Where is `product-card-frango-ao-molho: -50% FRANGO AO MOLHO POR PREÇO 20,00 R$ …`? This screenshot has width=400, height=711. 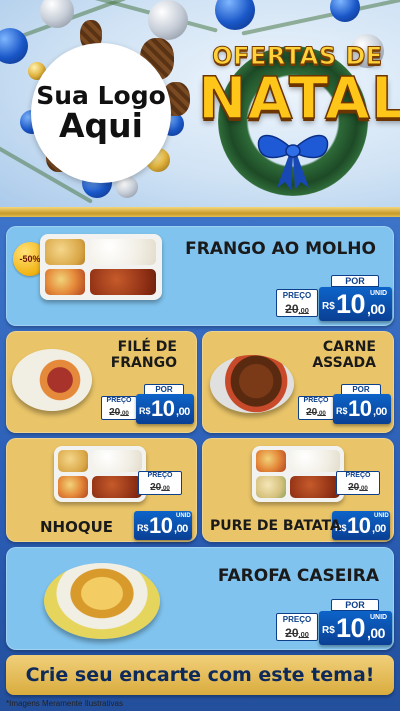 product-card-frango-ao-molho: -50% FRANGO AO MOLHO POR PREÇO 20,00 R$ … is located at coordinates (200, 276).